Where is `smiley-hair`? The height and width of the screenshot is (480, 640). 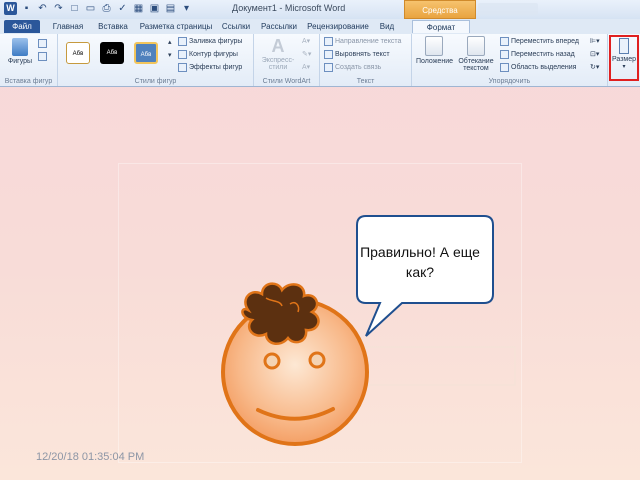
smiley-hair is located at coordinates (280, 314).